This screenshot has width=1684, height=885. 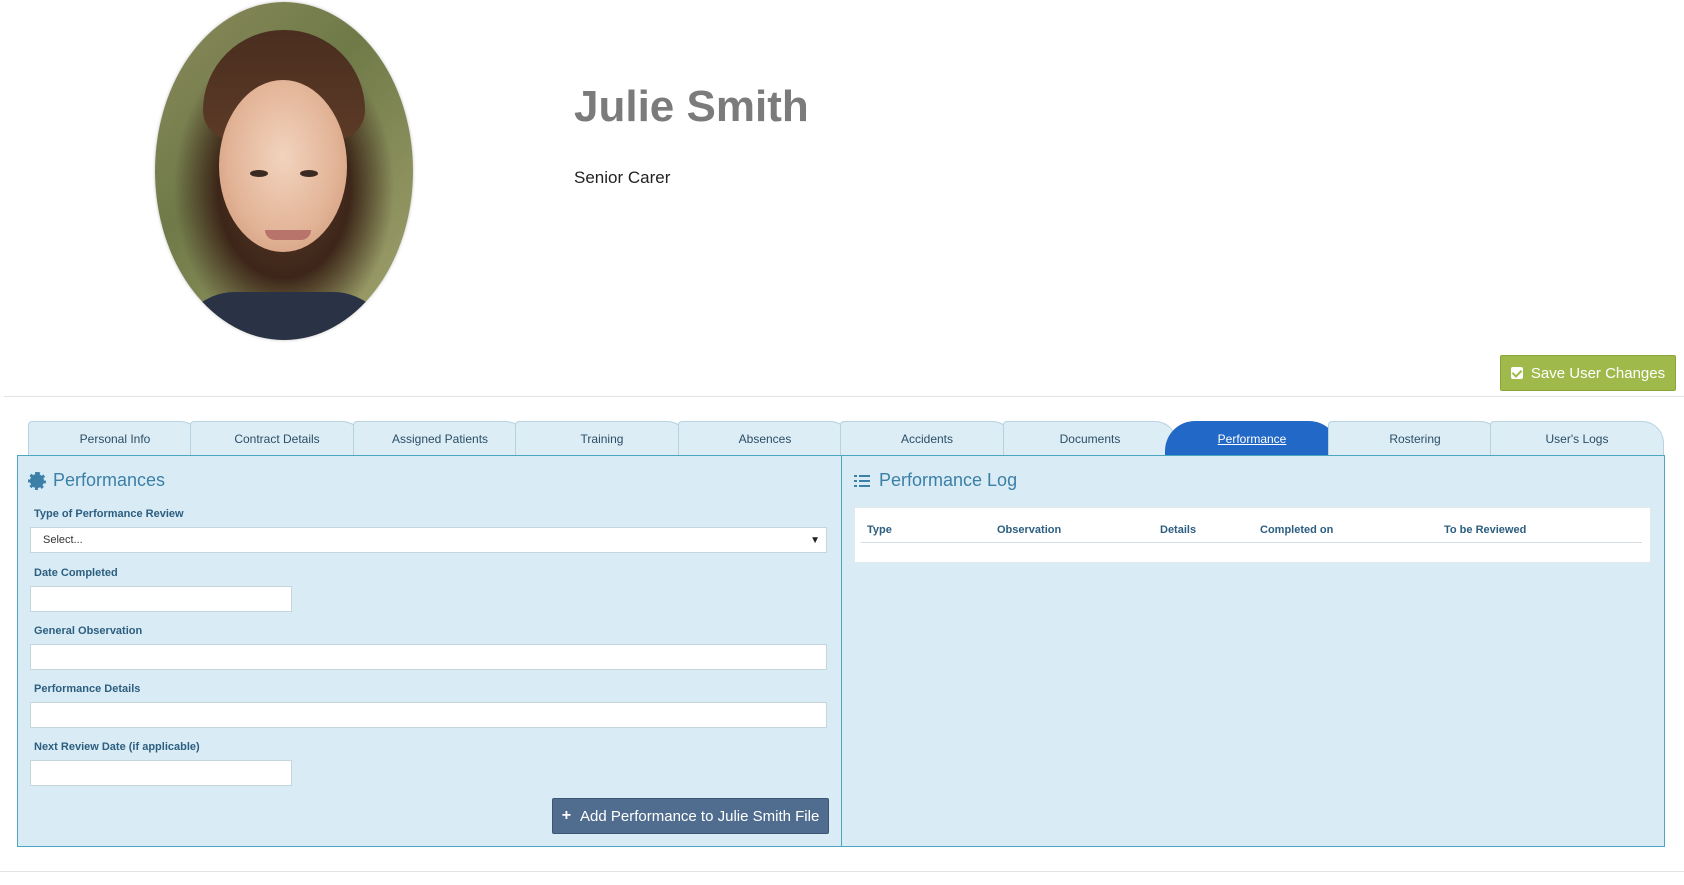 I want to click on next-review-input, so click(x=161, y=773).